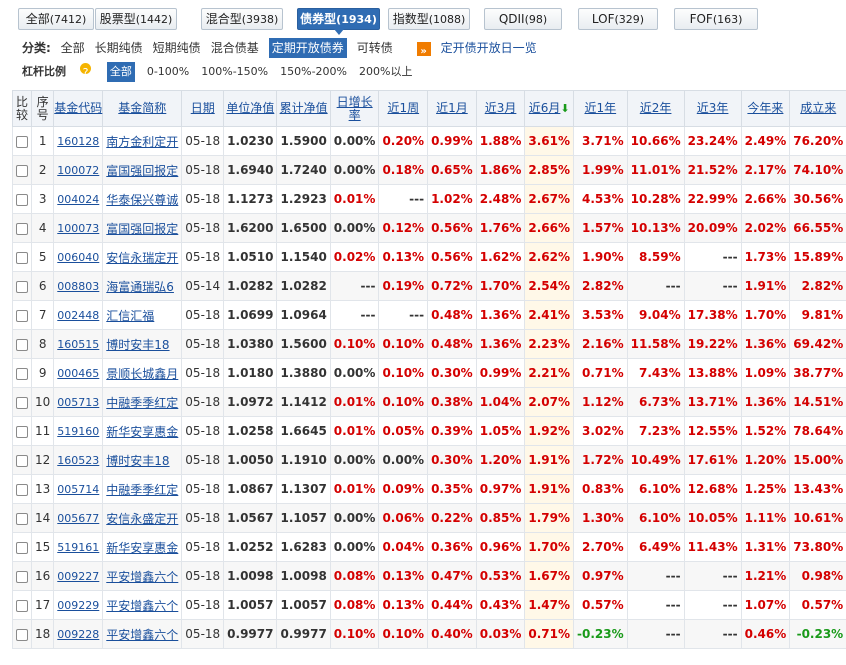 The height and width of the screenshot is (665, 846). What do you see at coordinates (78, 460) in the screenshot?
I see `fund-code-link: 160523` at bounding box center [78, 460].